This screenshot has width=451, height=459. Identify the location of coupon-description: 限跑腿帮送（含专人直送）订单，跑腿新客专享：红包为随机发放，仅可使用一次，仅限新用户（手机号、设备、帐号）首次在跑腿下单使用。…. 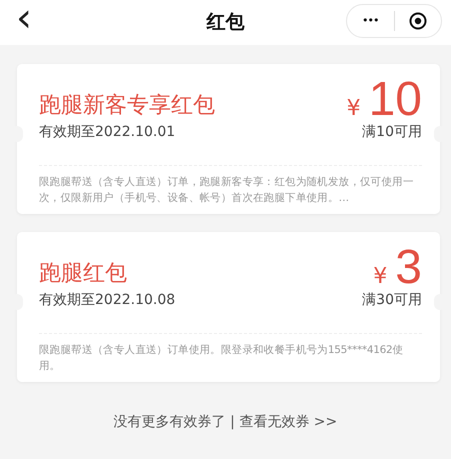
(227, 190).